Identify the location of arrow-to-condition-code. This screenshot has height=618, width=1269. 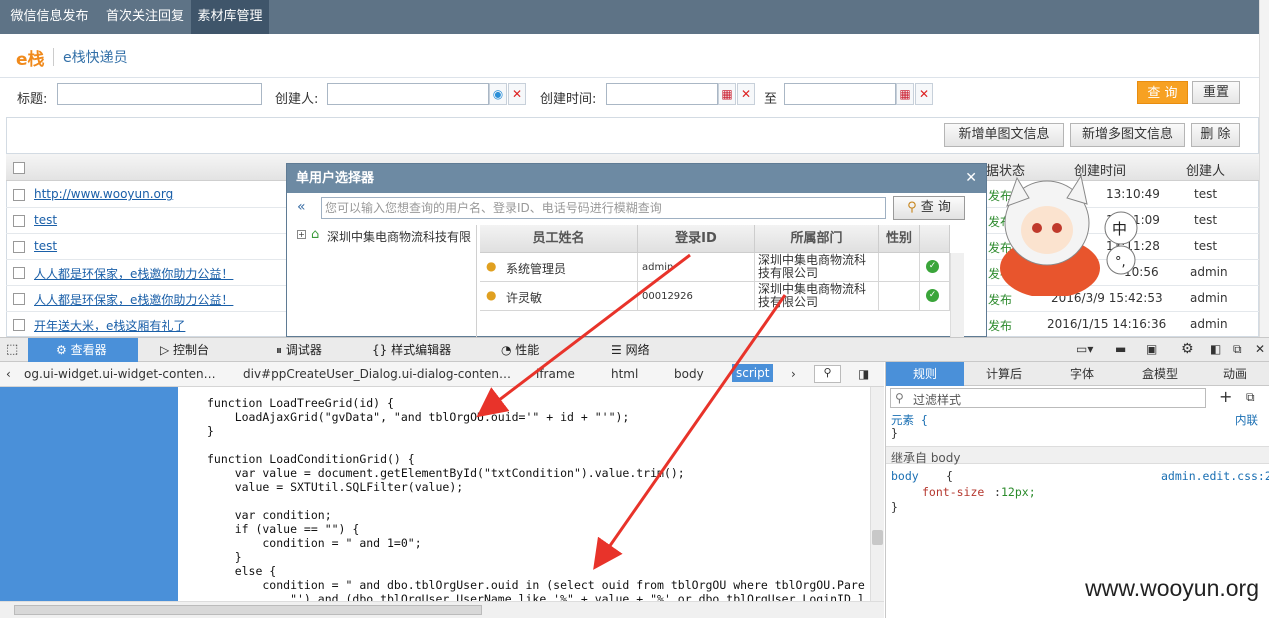
(690, 432).